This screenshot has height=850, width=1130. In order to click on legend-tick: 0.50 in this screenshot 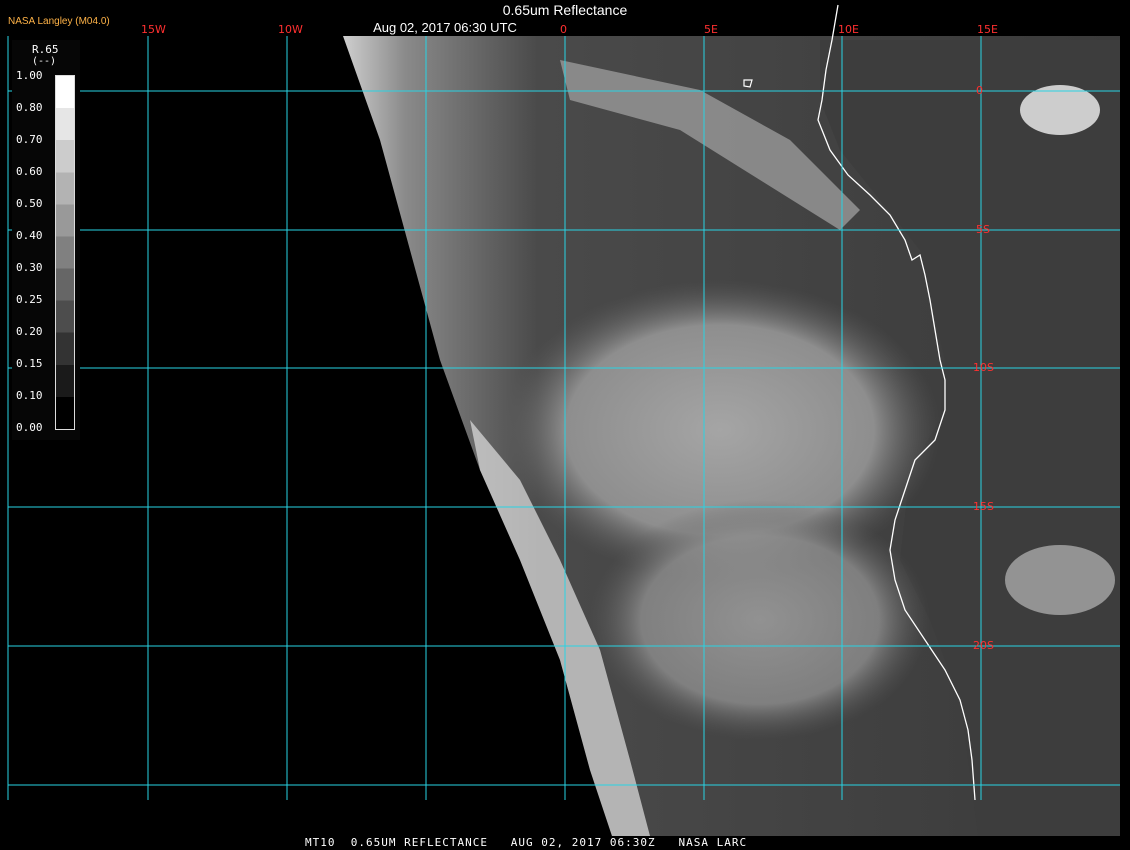, I will do `click(29, 203)`.